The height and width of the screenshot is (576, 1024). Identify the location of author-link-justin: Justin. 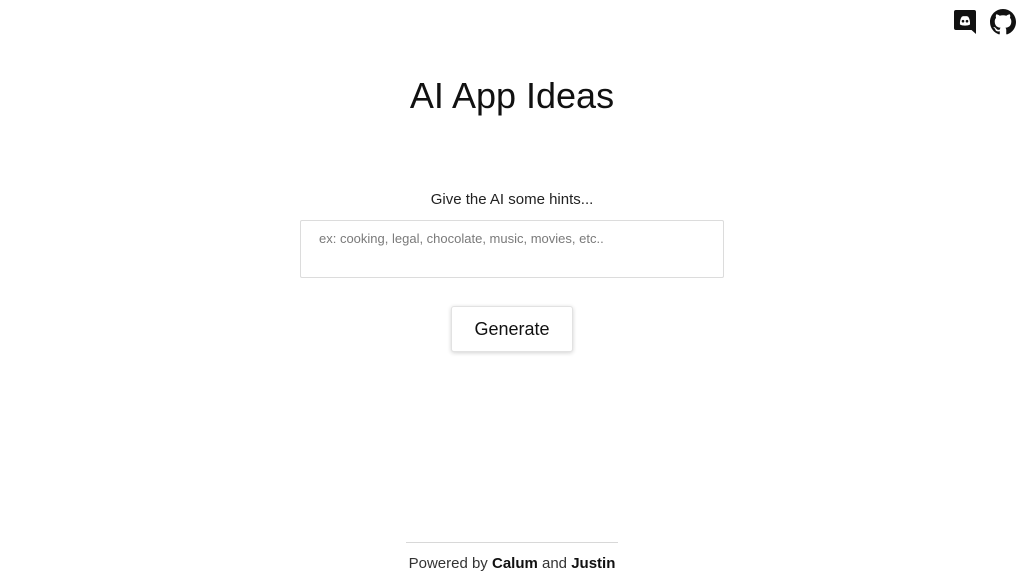
(593, 563).